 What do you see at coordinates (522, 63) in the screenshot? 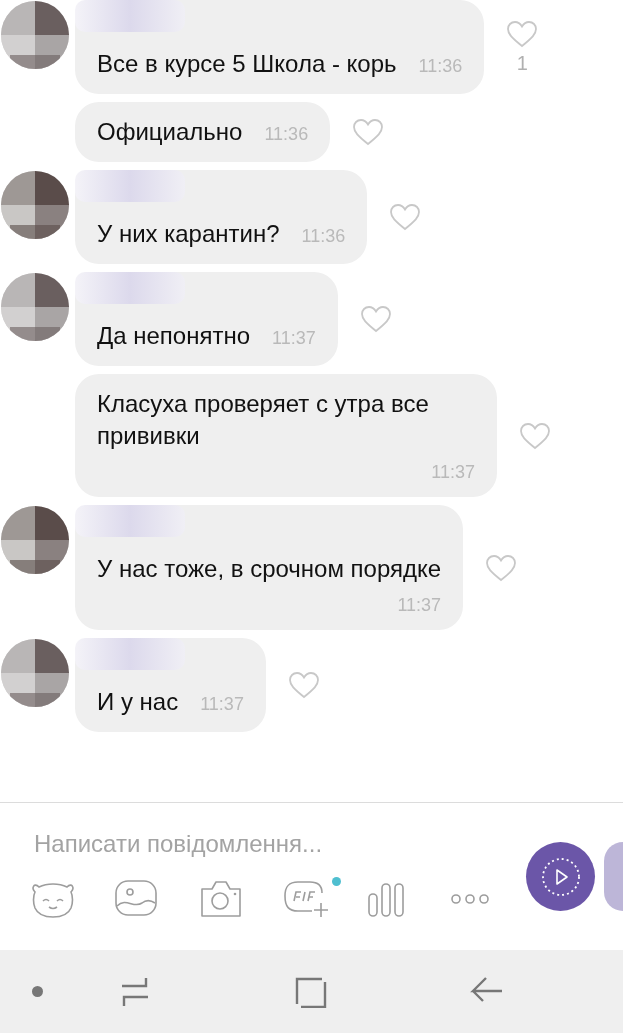
I see `like-count: 1` at bounding box center [522, 63].